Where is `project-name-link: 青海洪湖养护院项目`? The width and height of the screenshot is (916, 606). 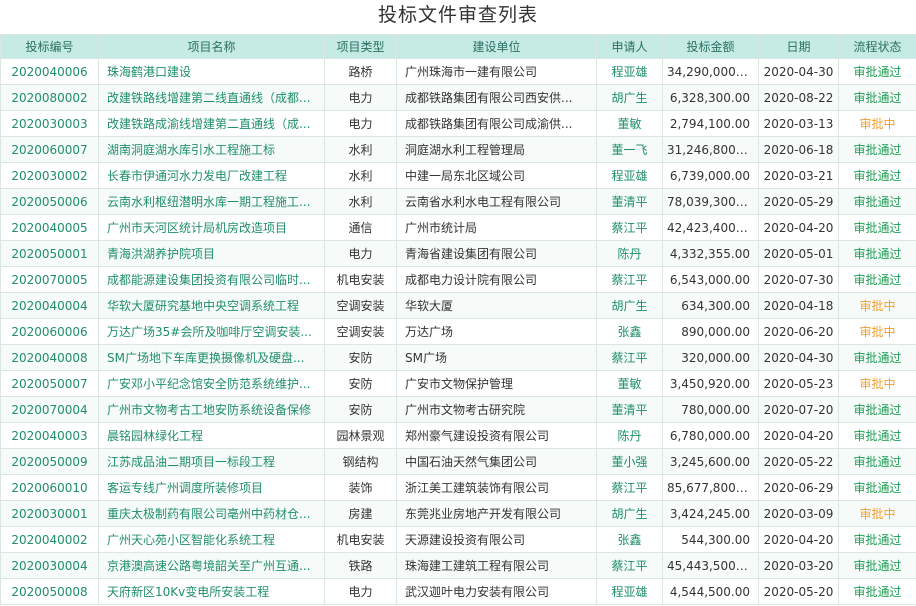 project-name-link: 青海洪湖养护院项目 is located at coordinates (211, 253).